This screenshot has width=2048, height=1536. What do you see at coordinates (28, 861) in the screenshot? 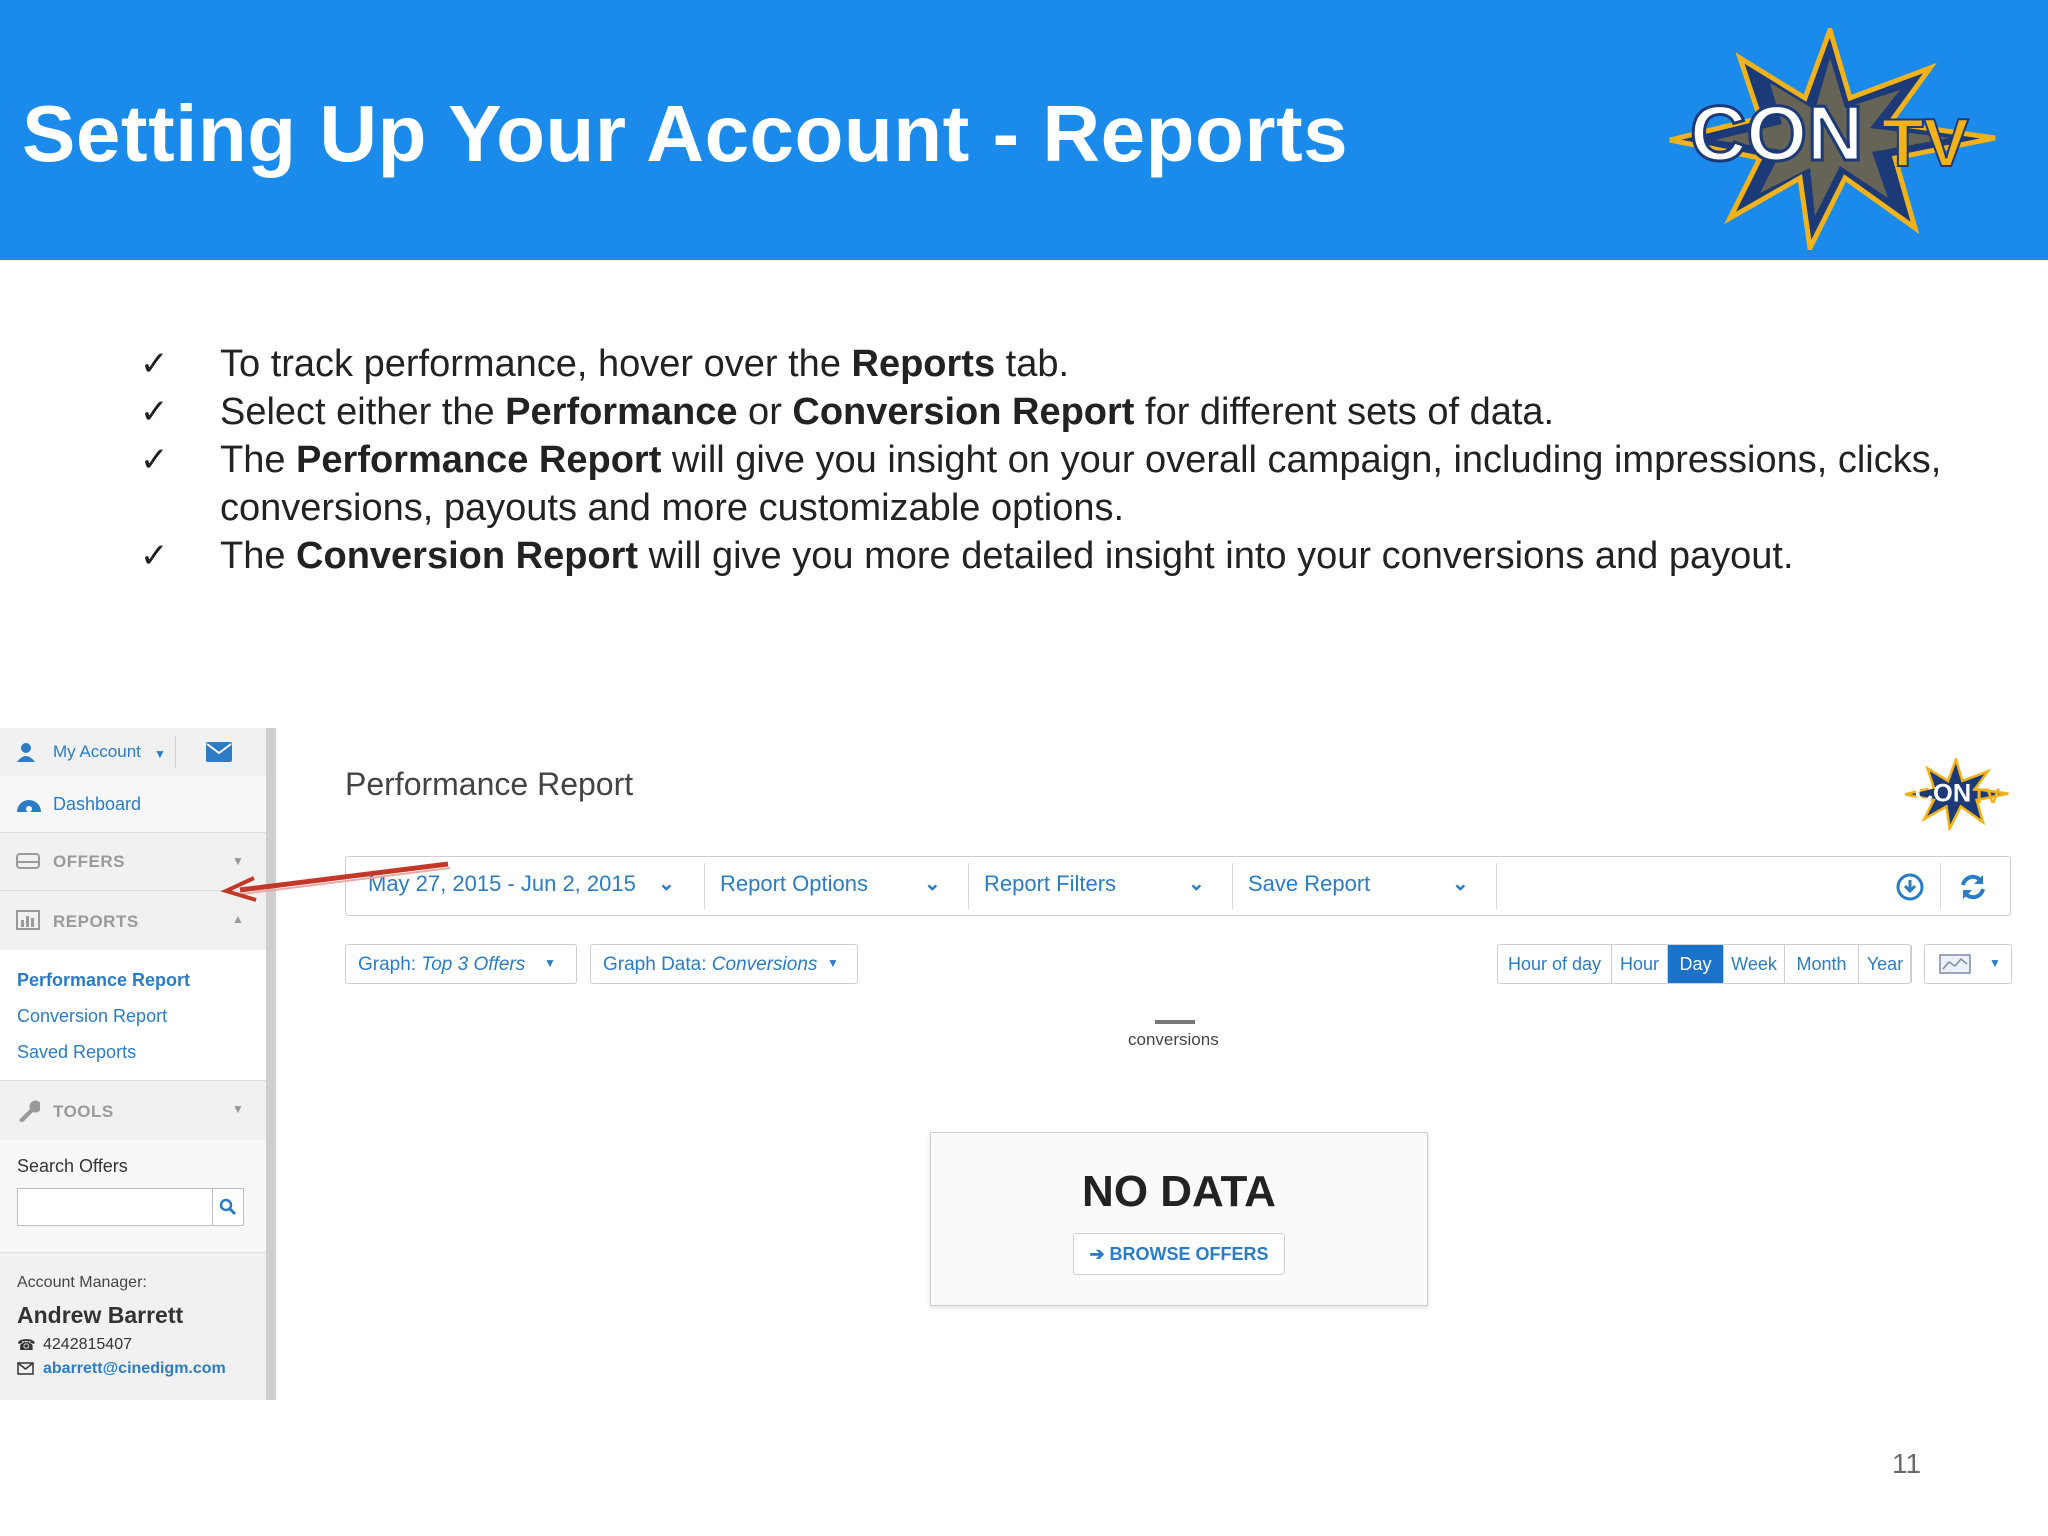
I see `offers-icon` at bounding box center [28, 861].